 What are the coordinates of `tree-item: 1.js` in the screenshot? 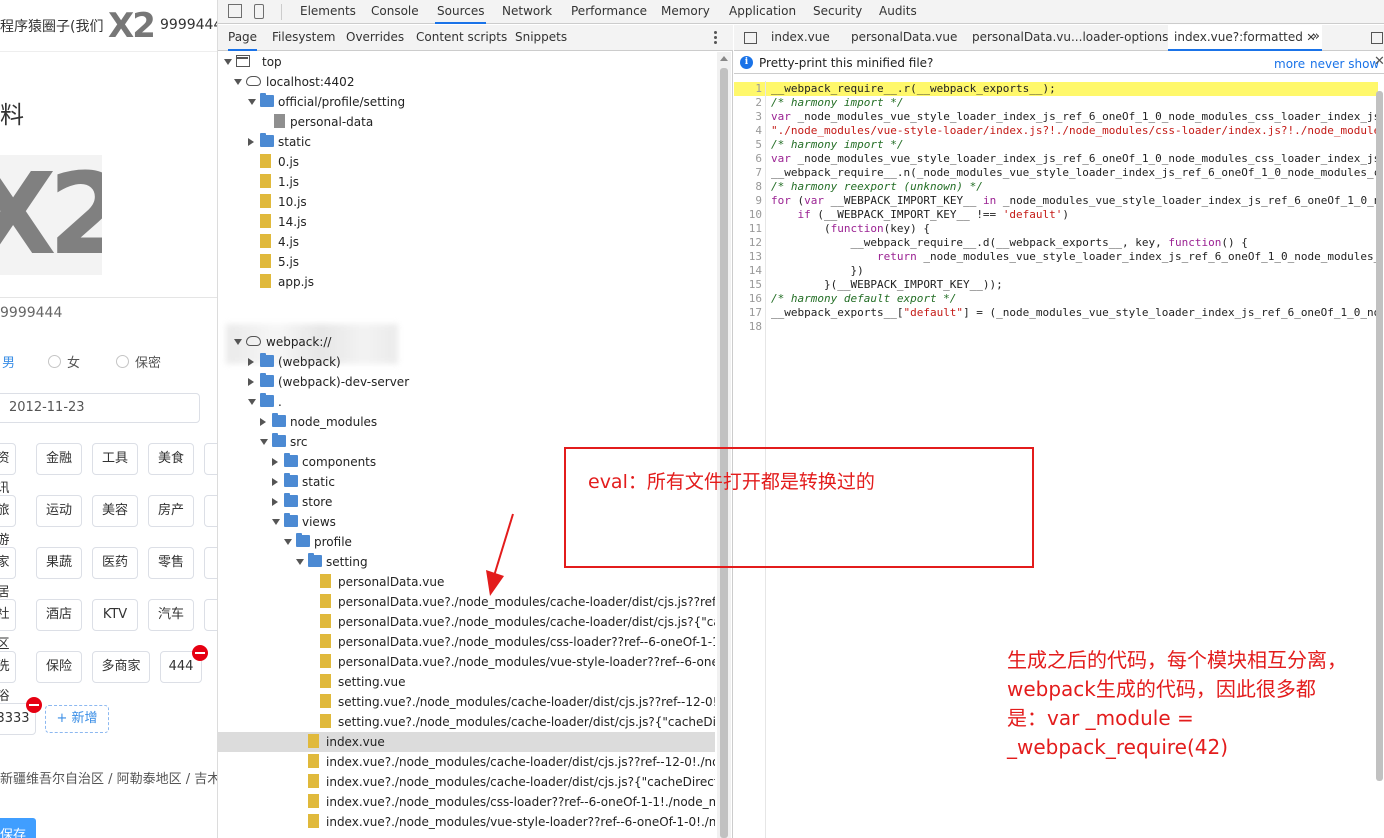 It's located at (466, 182).